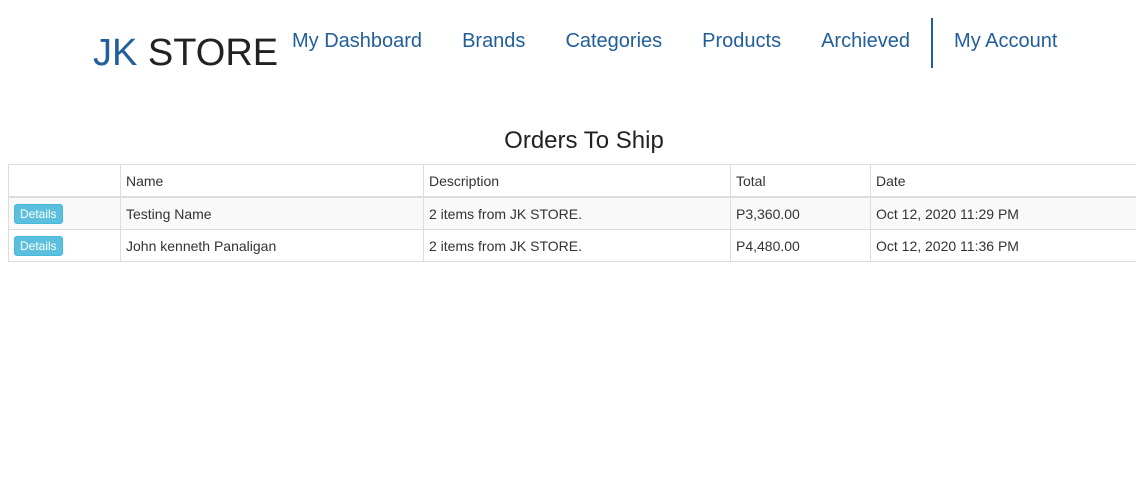 Image resolution: width=1136 pixels, height=499 pixels. Describe the element at coordinates (584, 140) in the screenshot. I see `page-title: Orders To Ship` at that location.